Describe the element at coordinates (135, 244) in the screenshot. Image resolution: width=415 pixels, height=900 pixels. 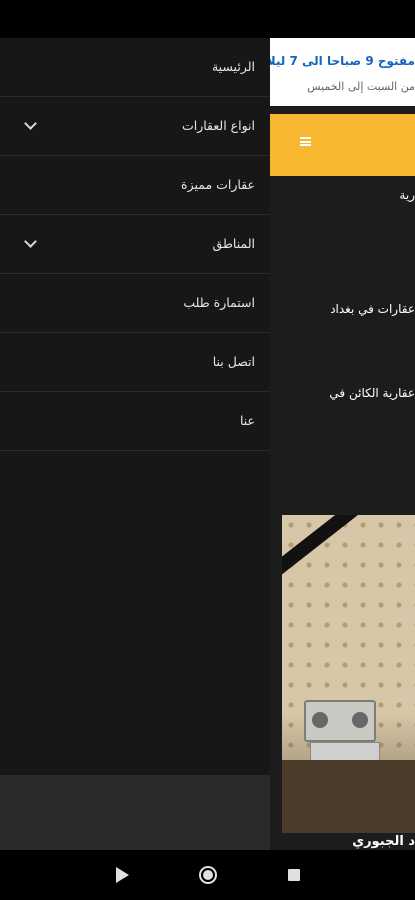
I see `drawer-item-areas: المناطق` at that location.